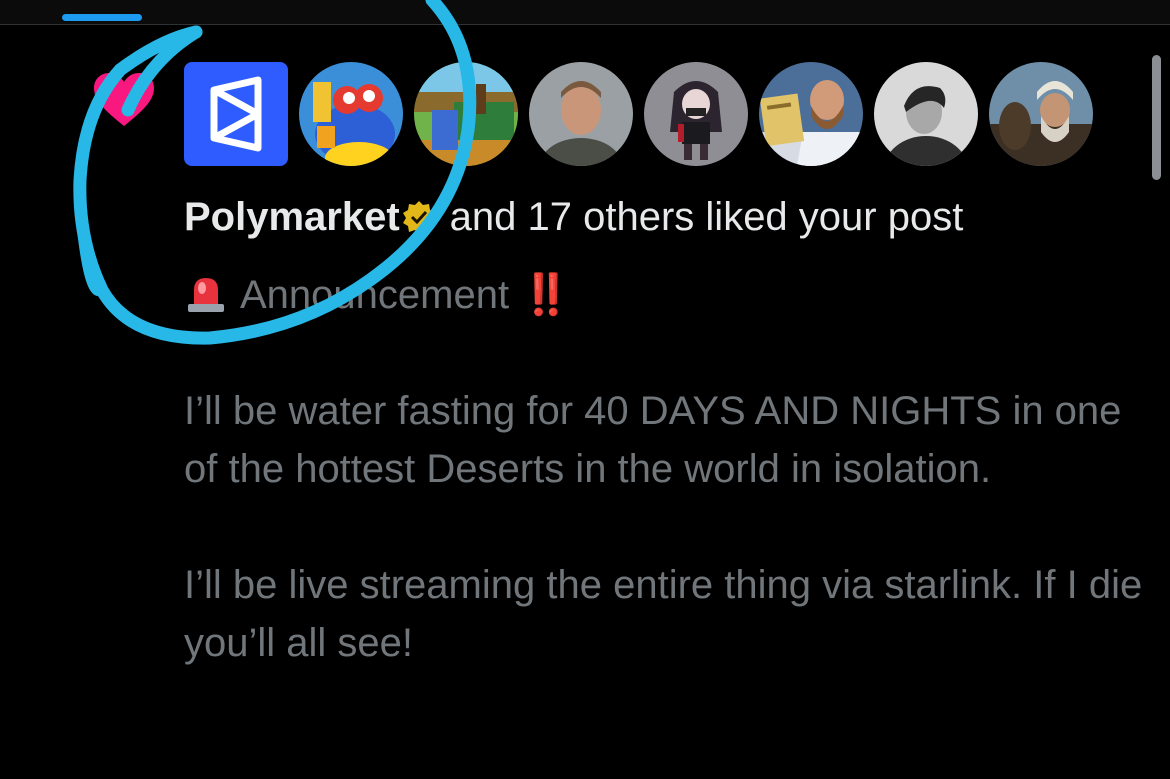 Image resolution: width=1170 pixels, height=779 pixels. I want to click on cartoon-avatar-icon, so click(351, 114).